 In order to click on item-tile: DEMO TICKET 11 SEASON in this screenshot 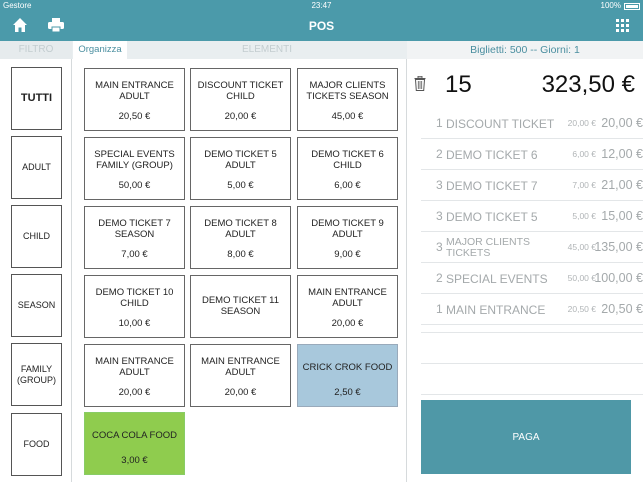, I will do `click(240, 306)`.